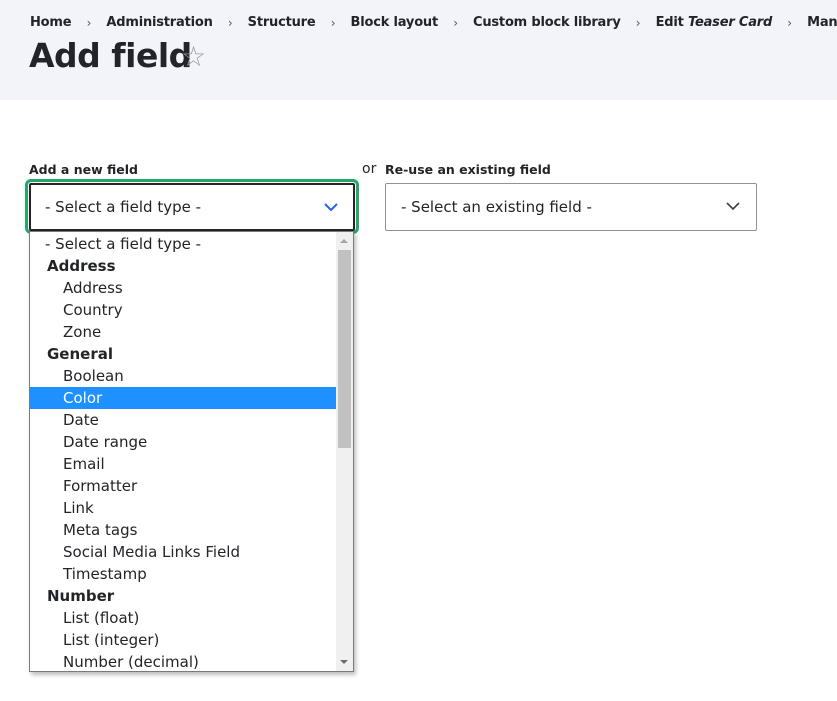  I want to click on or-text: or, so click(369, 169).